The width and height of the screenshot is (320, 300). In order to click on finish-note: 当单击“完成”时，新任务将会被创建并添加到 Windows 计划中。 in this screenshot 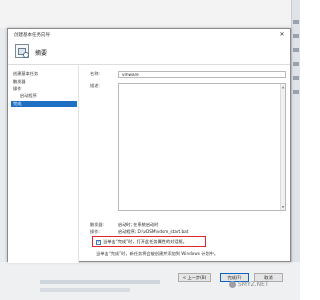, I will do `click(157, 253)`.